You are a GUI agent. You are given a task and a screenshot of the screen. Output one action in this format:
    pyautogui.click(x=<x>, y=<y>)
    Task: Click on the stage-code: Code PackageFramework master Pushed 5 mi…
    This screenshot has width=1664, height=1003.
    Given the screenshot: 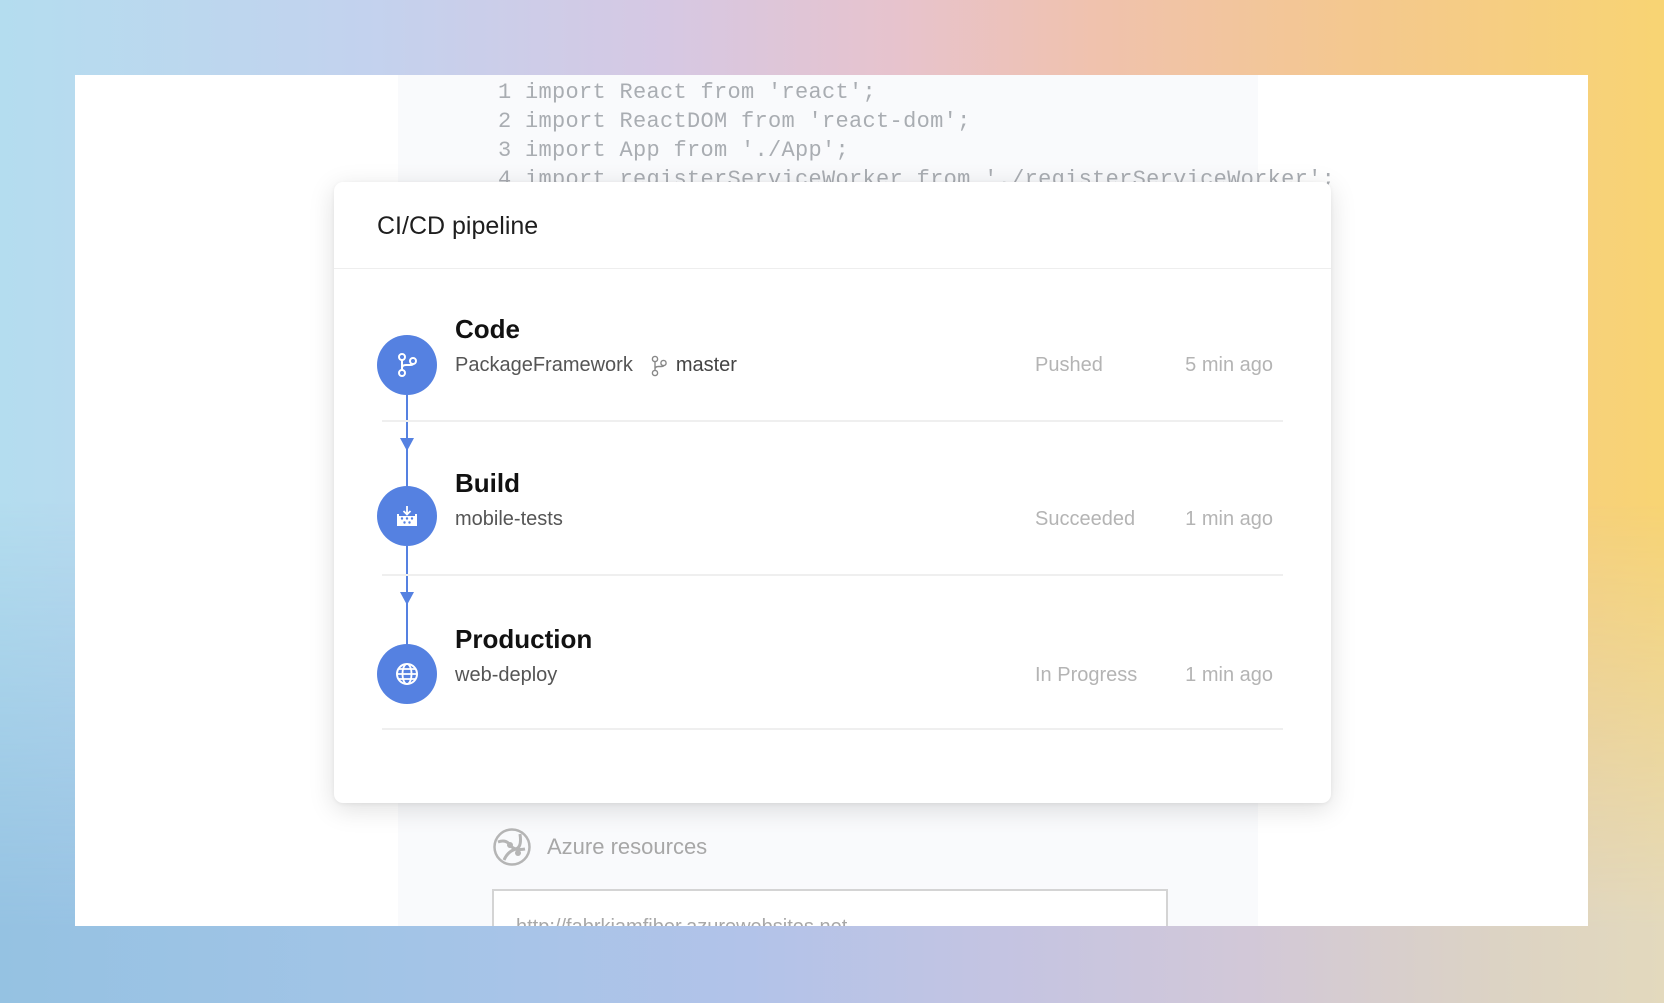 What is the action you would take?
    pyautogui.click(x=832, y=369)
    